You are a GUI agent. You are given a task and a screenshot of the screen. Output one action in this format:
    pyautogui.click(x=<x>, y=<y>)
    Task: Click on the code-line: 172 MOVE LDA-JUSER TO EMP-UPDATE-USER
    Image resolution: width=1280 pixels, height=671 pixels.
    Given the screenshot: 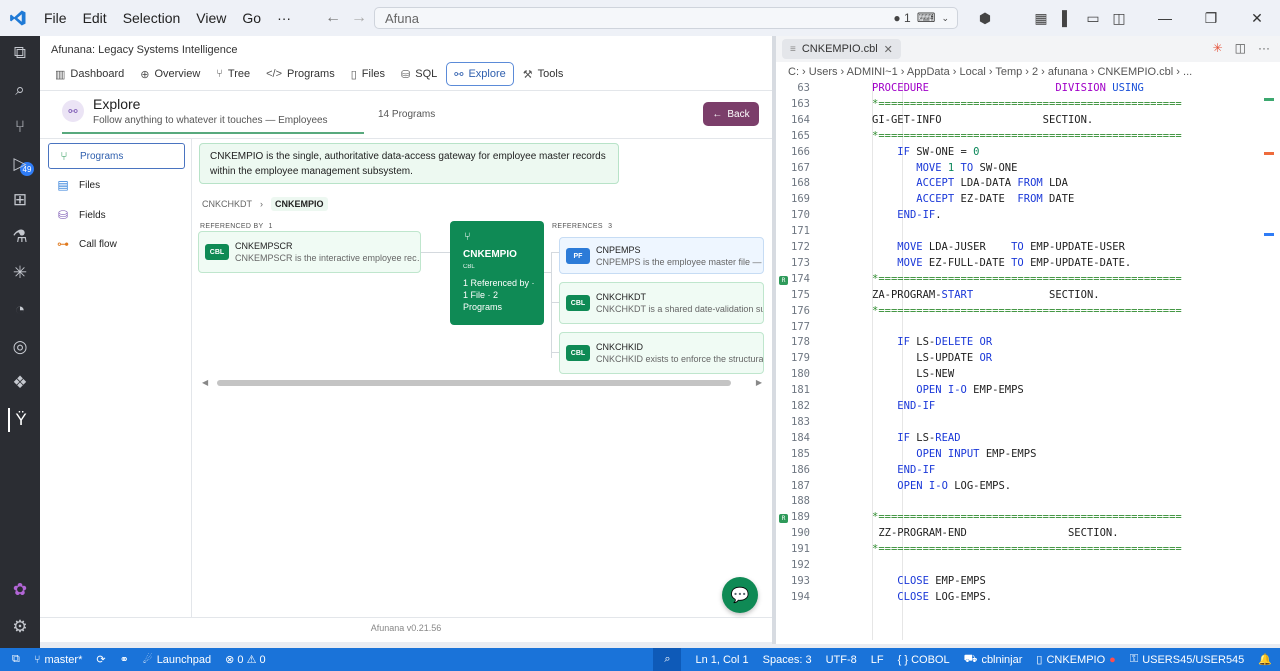 What is the action you would take?
    pyautogui.click(x=1024, y=249)
    